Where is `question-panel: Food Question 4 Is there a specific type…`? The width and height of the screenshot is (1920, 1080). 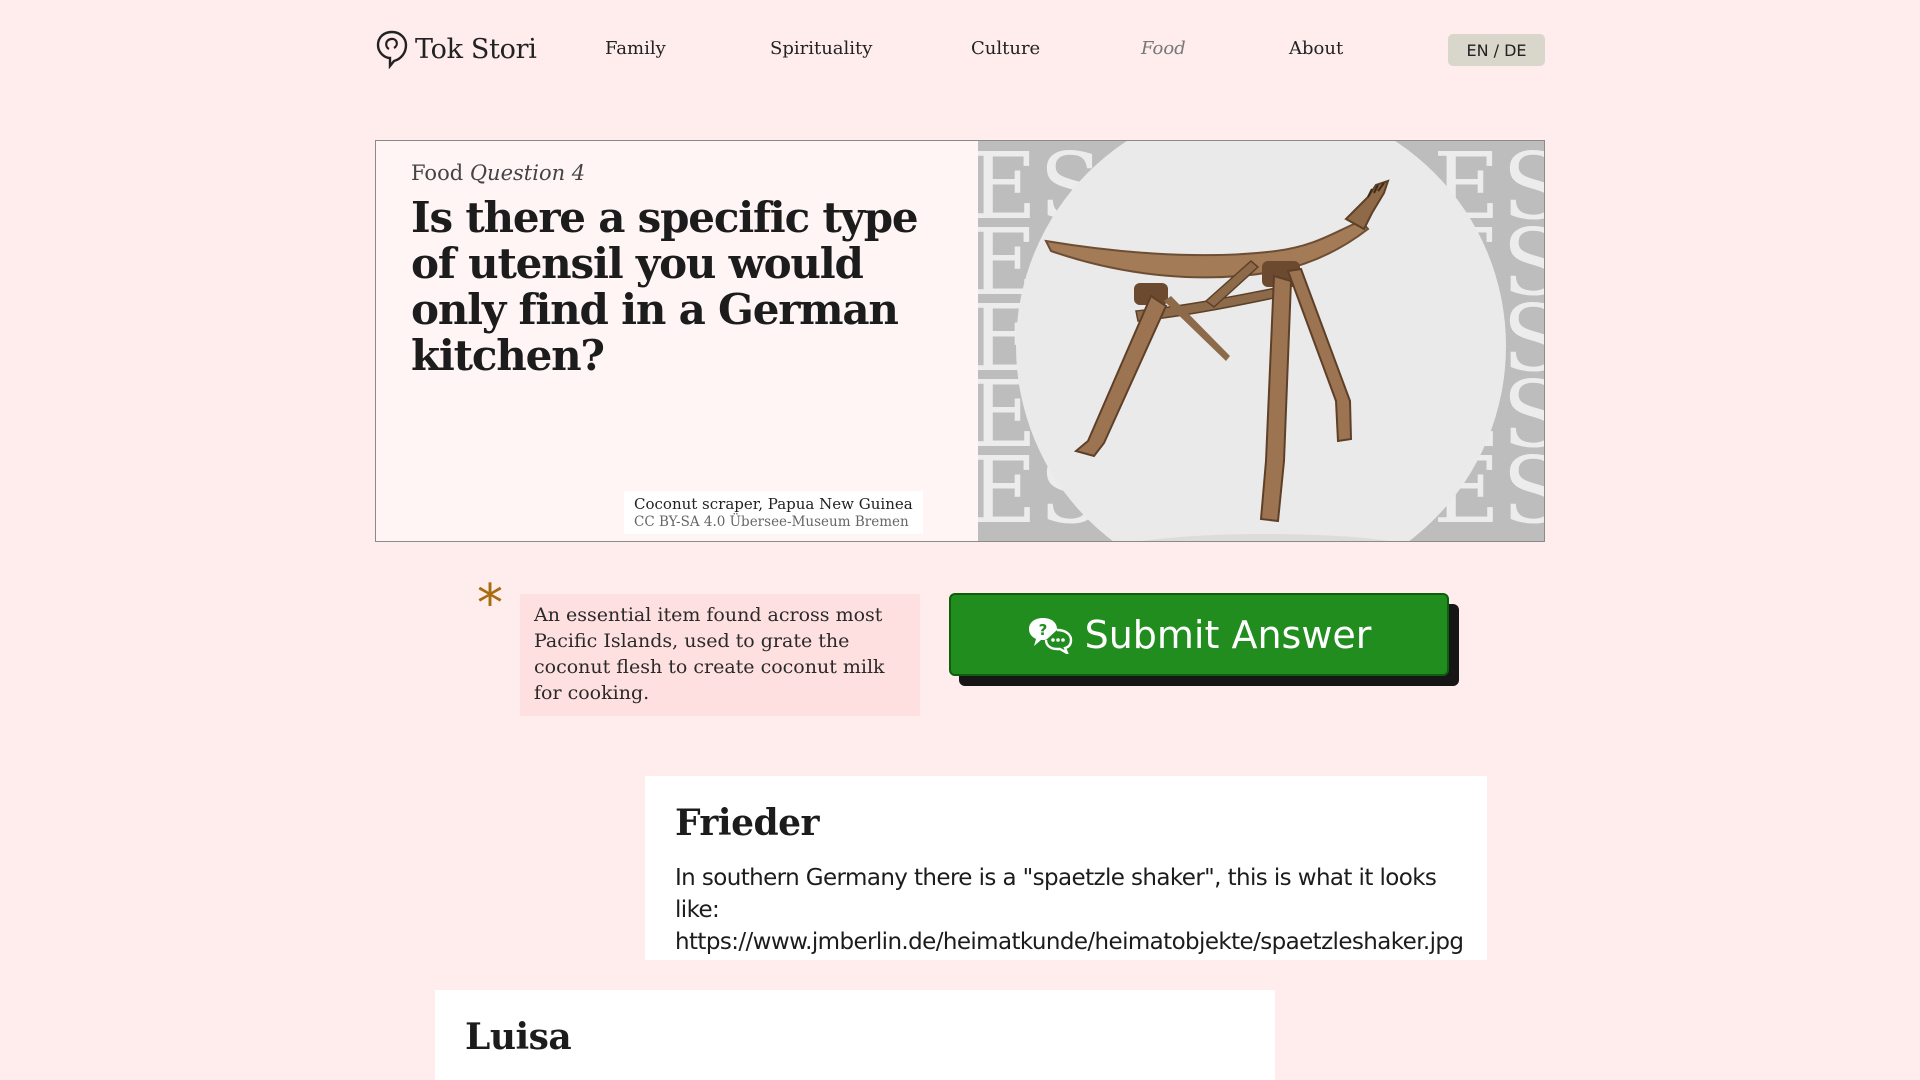
question-panel: Food Question 4 Is there a specific type… is located at coordinates (677, 341).